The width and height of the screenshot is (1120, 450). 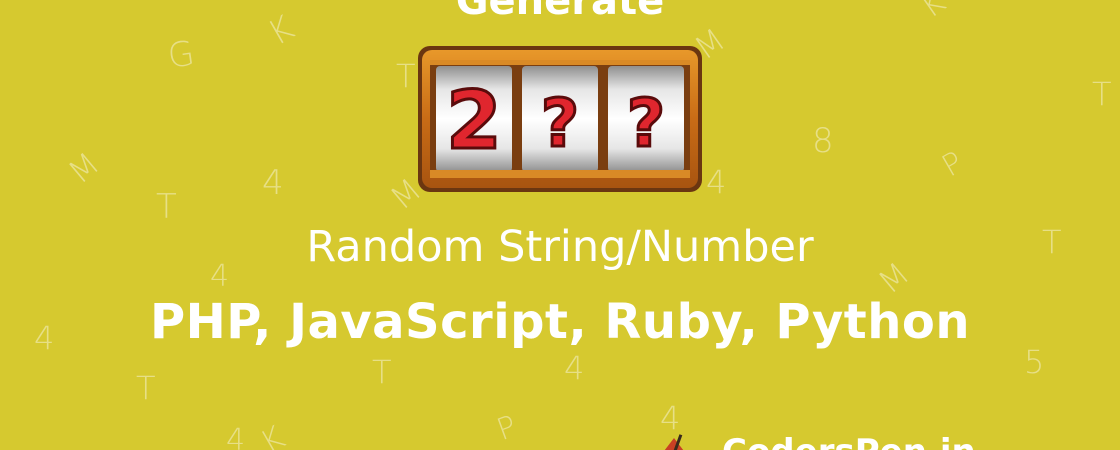 I want to click on languages-line: PHP, JavaScript, Ruby, Python, so click(x=560, y=322).